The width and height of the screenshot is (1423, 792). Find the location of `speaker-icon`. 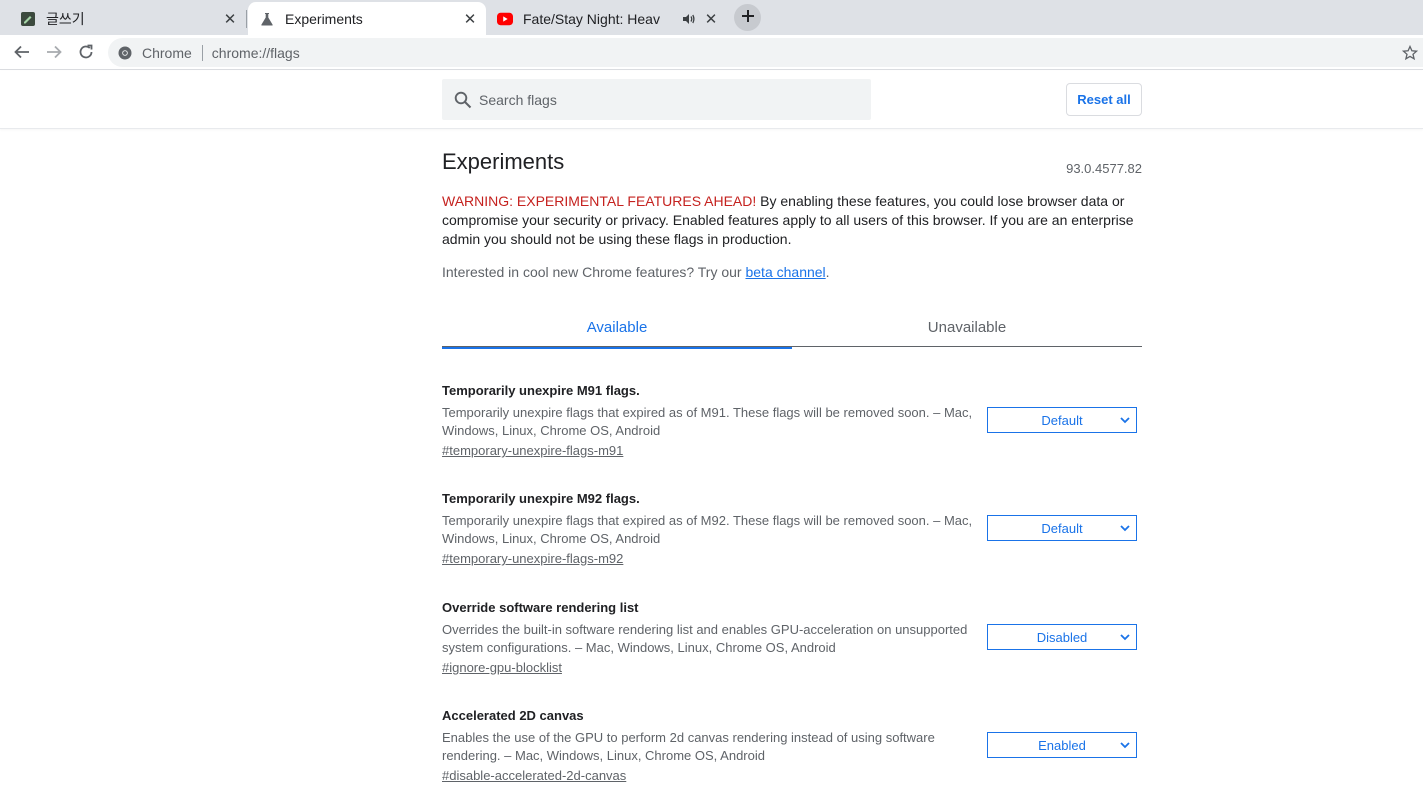

speaker-icon is located at coordinates (689, 19).